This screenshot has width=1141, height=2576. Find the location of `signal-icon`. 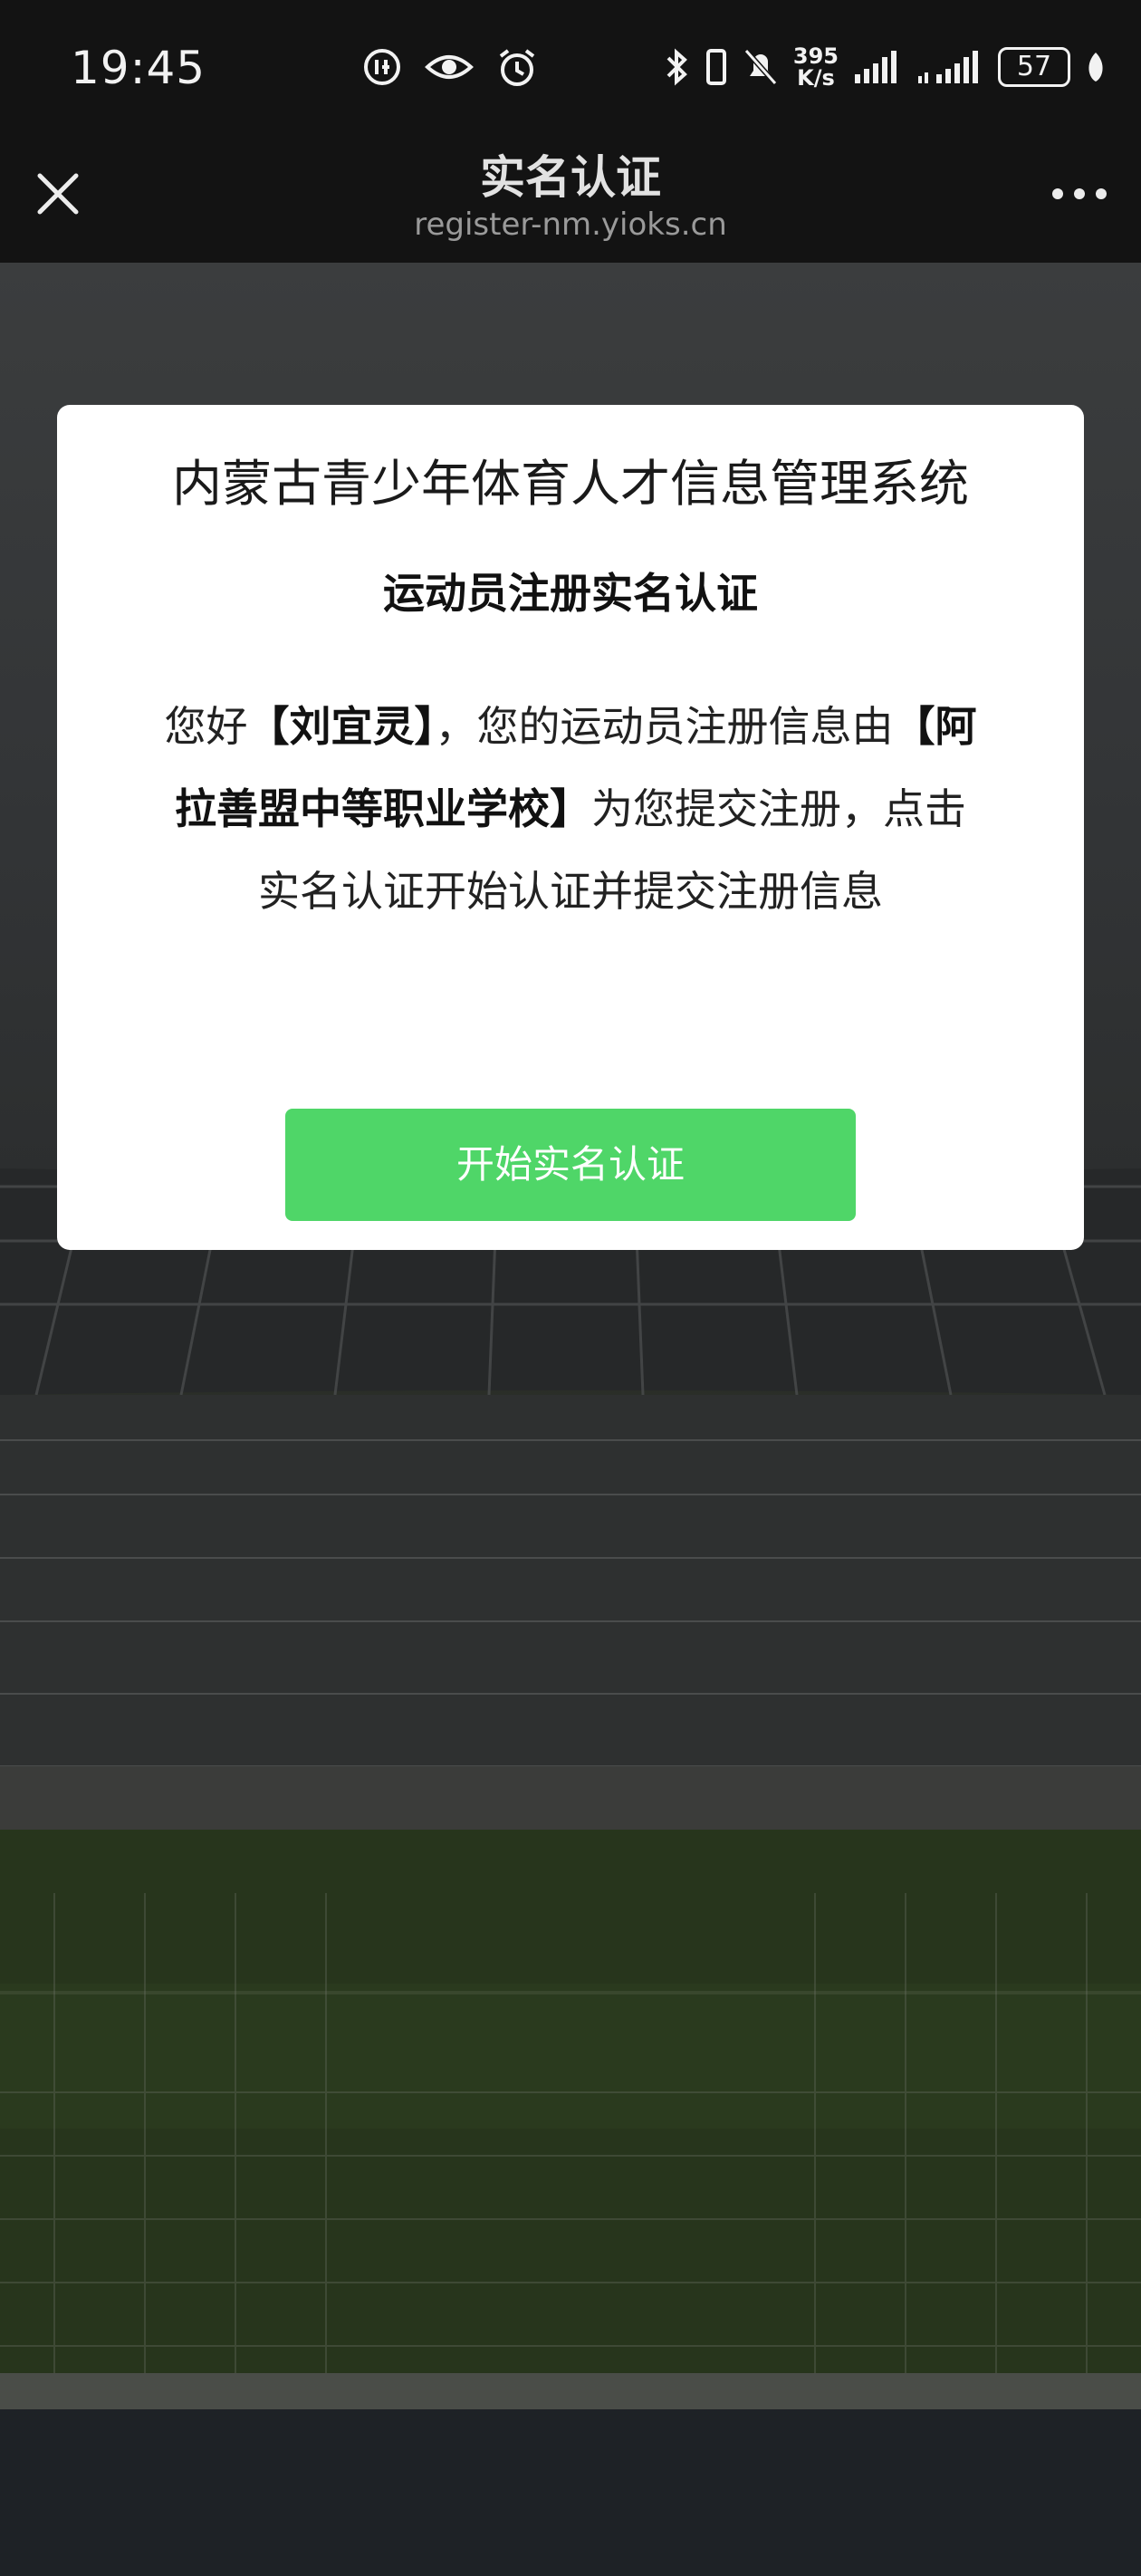

signal-icon is located at coordinates (876, 67).